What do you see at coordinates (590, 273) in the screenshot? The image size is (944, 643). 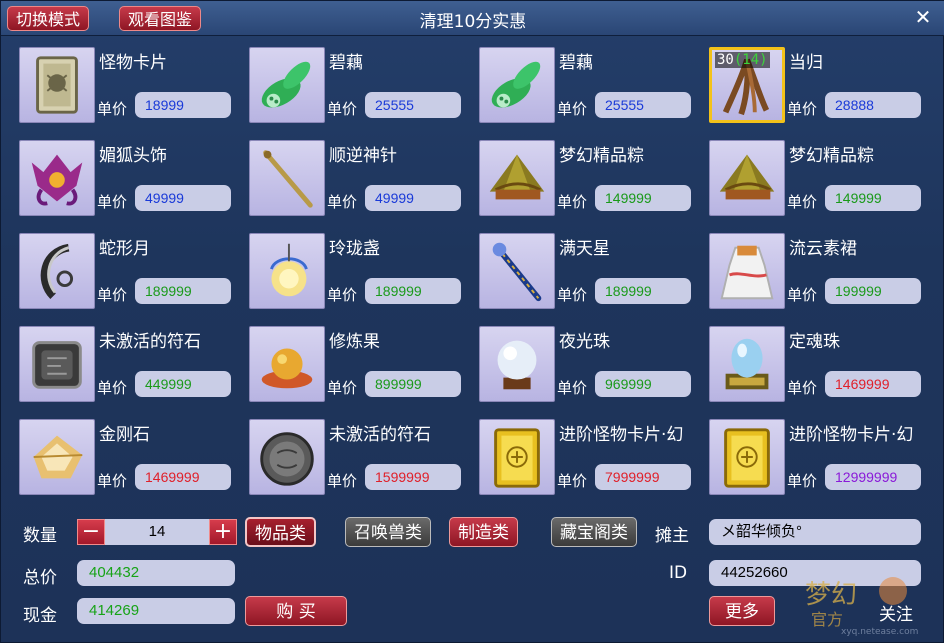 I see `item-slot: 满天星 单价 189999` at bounding box center [590, 273].